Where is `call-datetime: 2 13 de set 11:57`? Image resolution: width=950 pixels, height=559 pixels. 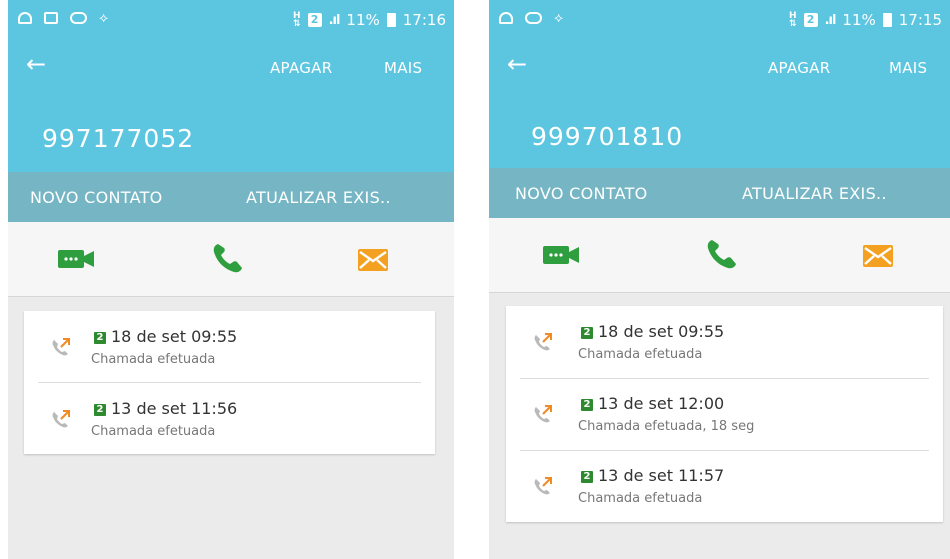
call-datetime: 2 13 de set 11:57 is located at coordinates (652, 475).